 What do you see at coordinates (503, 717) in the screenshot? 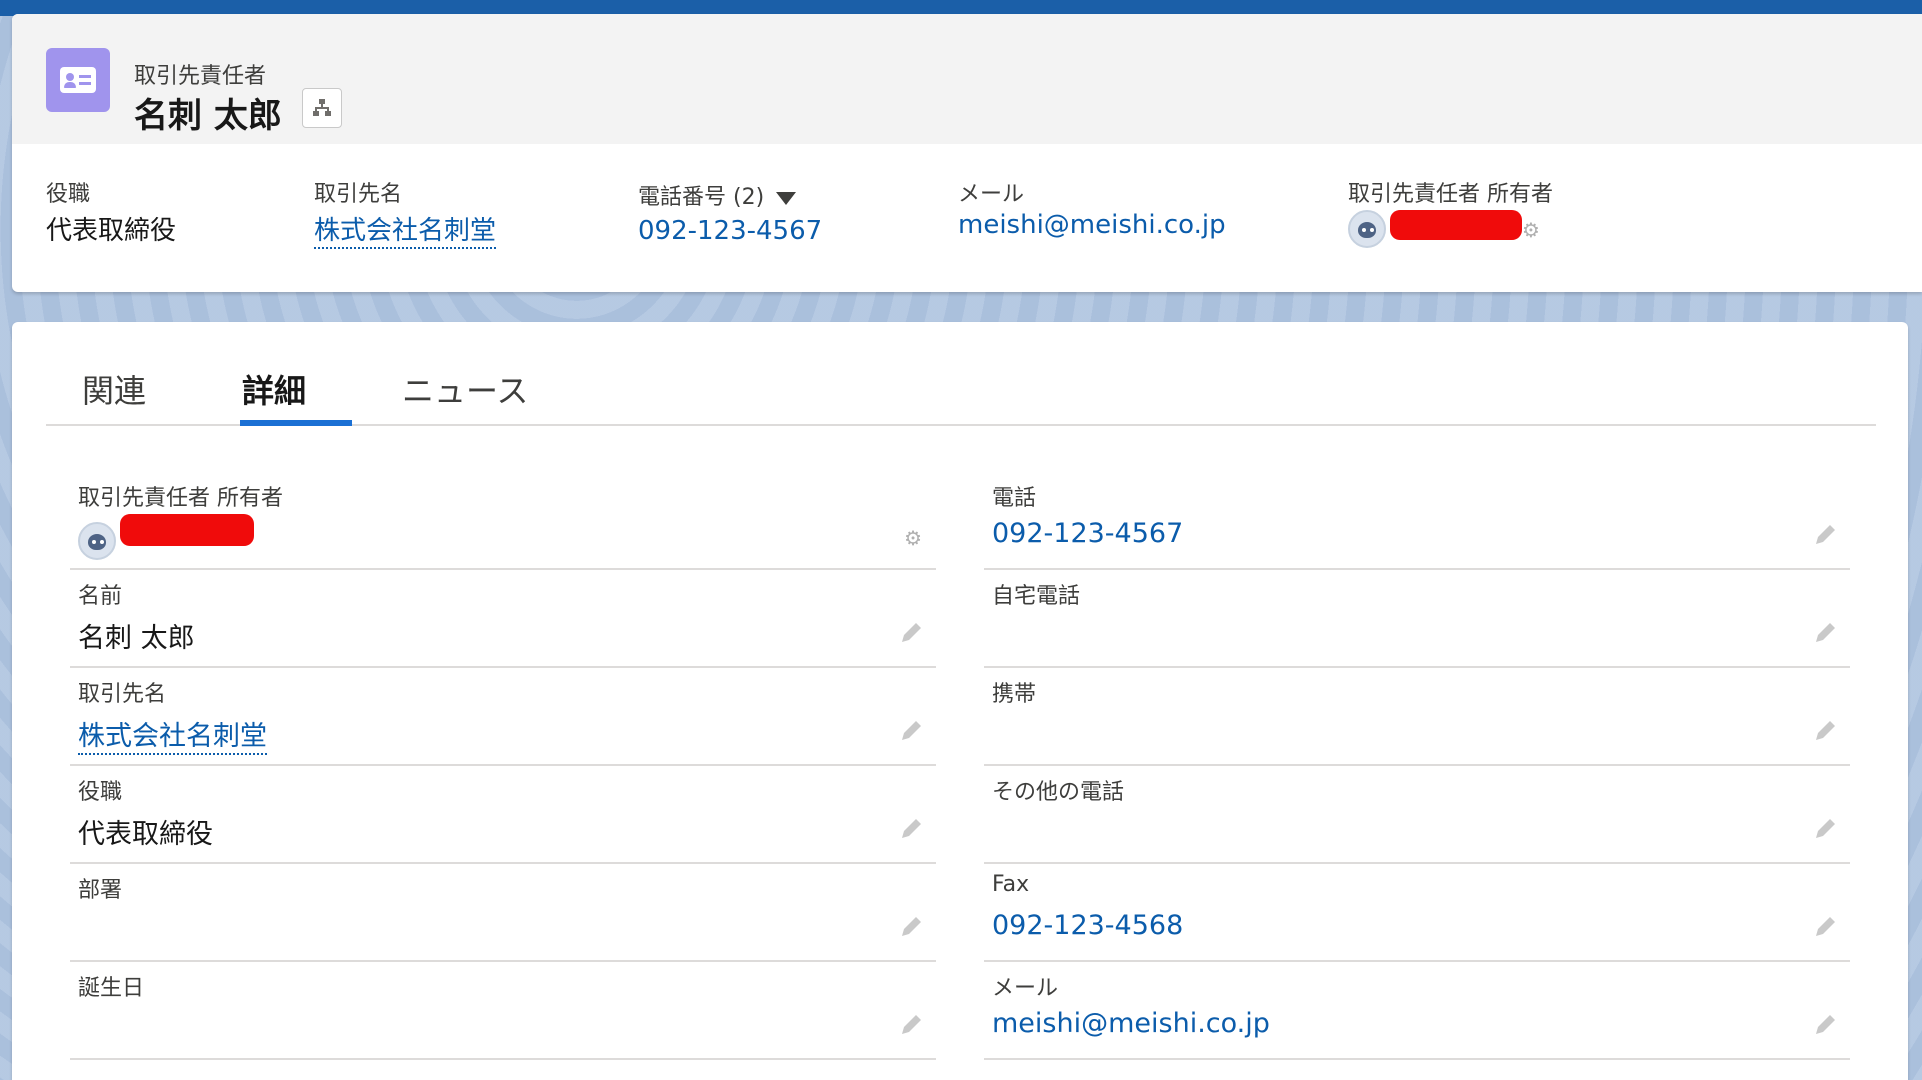
I see `field-account: 取引先名 株式会社名刺堂` at bounding box center [503, 717].